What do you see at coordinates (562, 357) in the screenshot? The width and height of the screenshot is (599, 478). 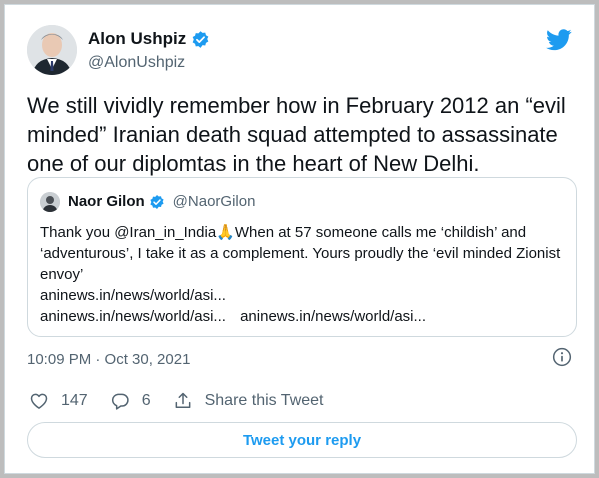 I see `info-icon` at bounding box center [562, 357].